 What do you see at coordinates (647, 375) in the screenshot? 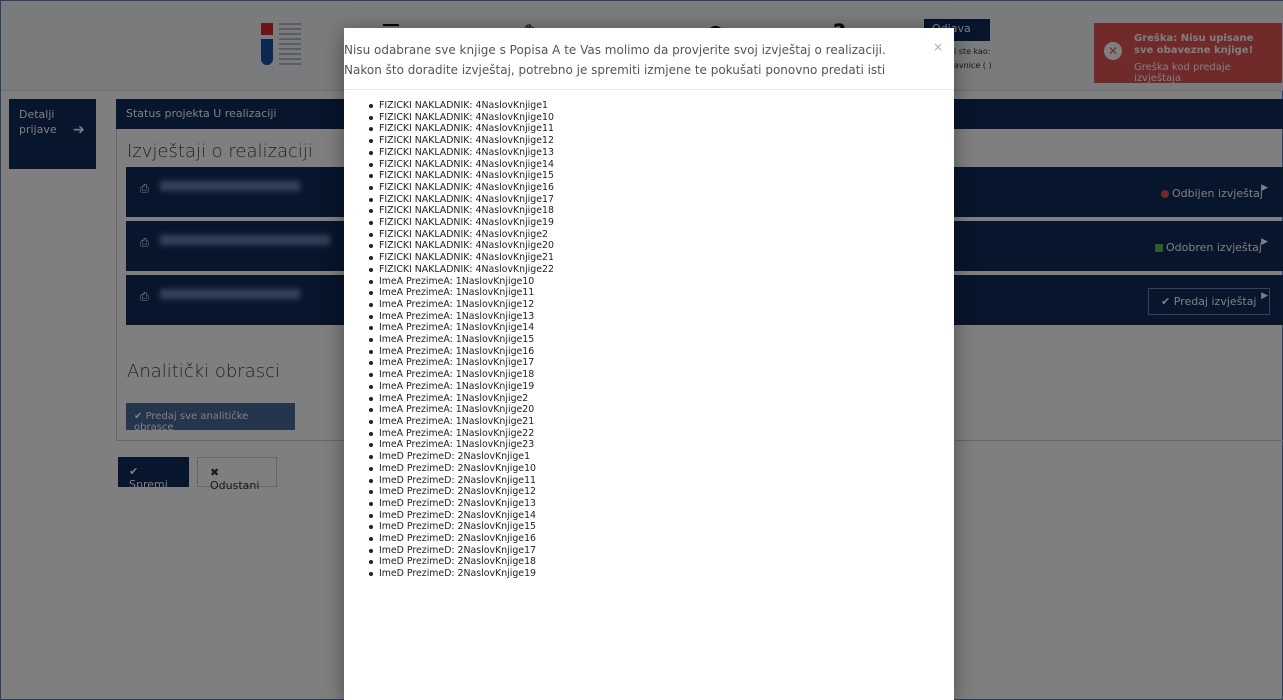
I see `list-item: ImeA PrezimeA: 1NaslovKnjige18` at bounding box center [647, 375].